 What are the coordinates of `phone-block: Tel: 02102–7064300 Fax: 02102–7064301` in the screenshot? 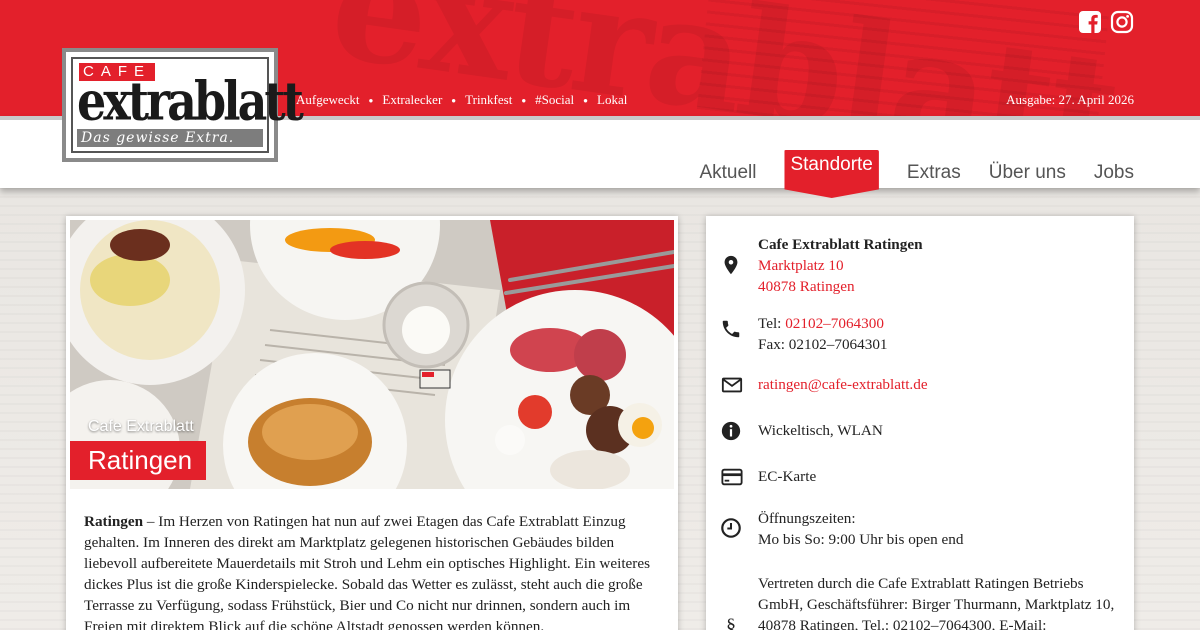 It's located at (919, 334).